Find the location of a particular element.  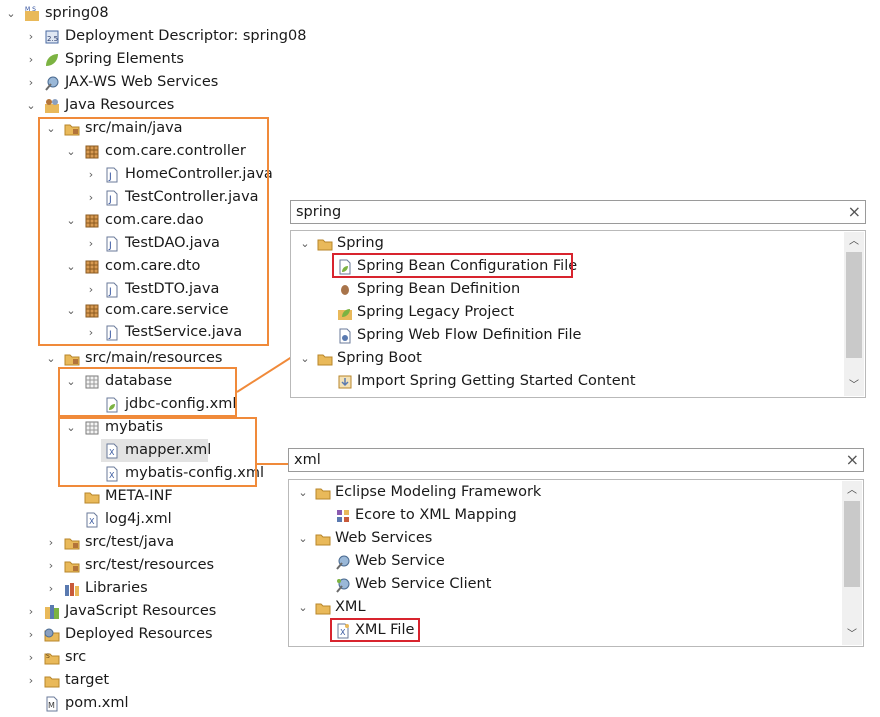

maven-pom-icon: M is located at coordinates (52, 704).